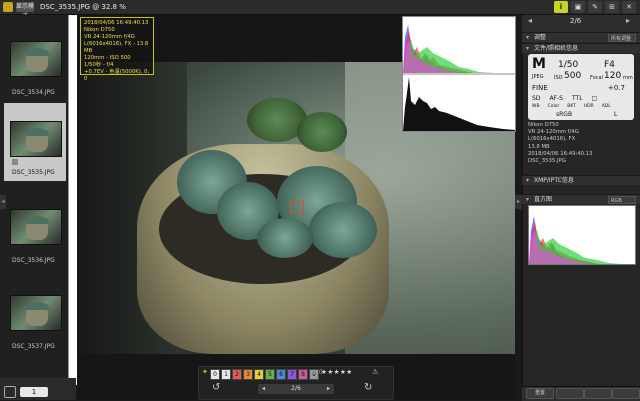  I want to click on section-title: 直方图, so click(543, 199).